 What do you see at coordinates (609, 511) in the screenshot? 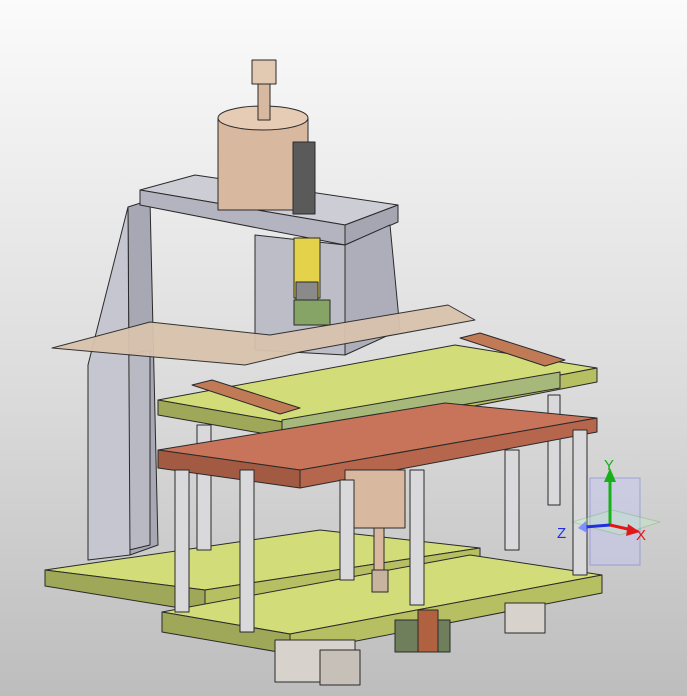
I see `coordinate-triad: Y Z X` at bounding box center [609, 511].